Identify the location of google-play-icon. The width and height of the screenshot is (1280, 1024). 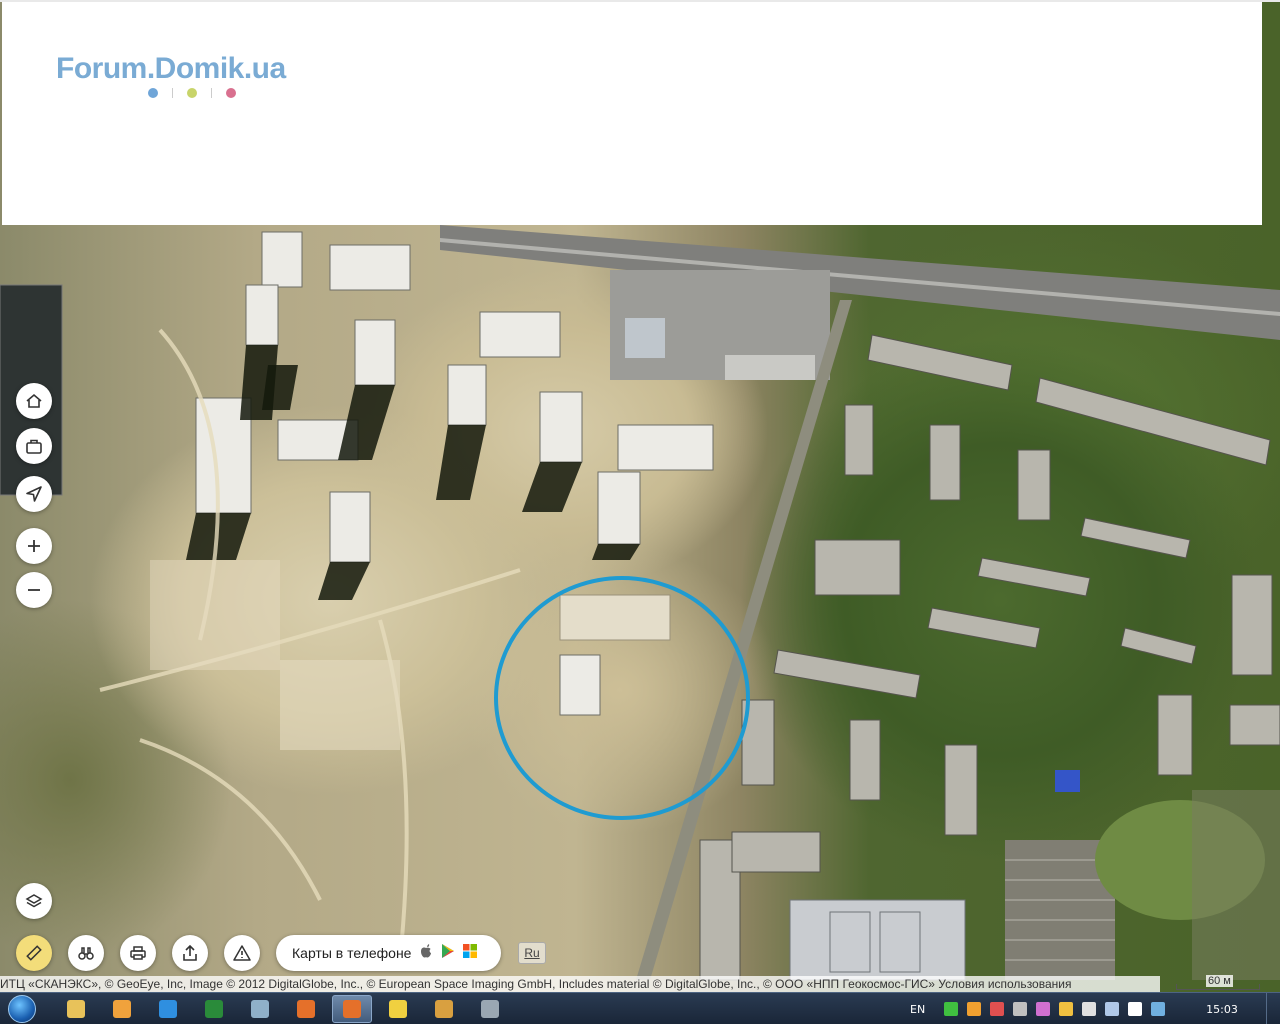
(448, 953).